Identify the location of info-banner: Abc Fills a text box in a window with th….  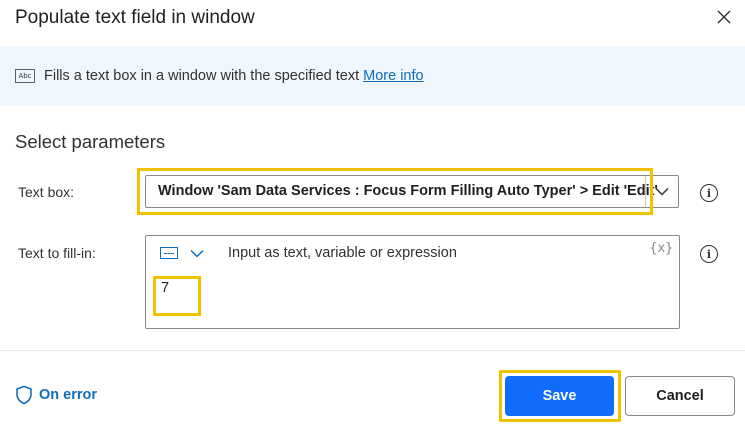
(372, 76).